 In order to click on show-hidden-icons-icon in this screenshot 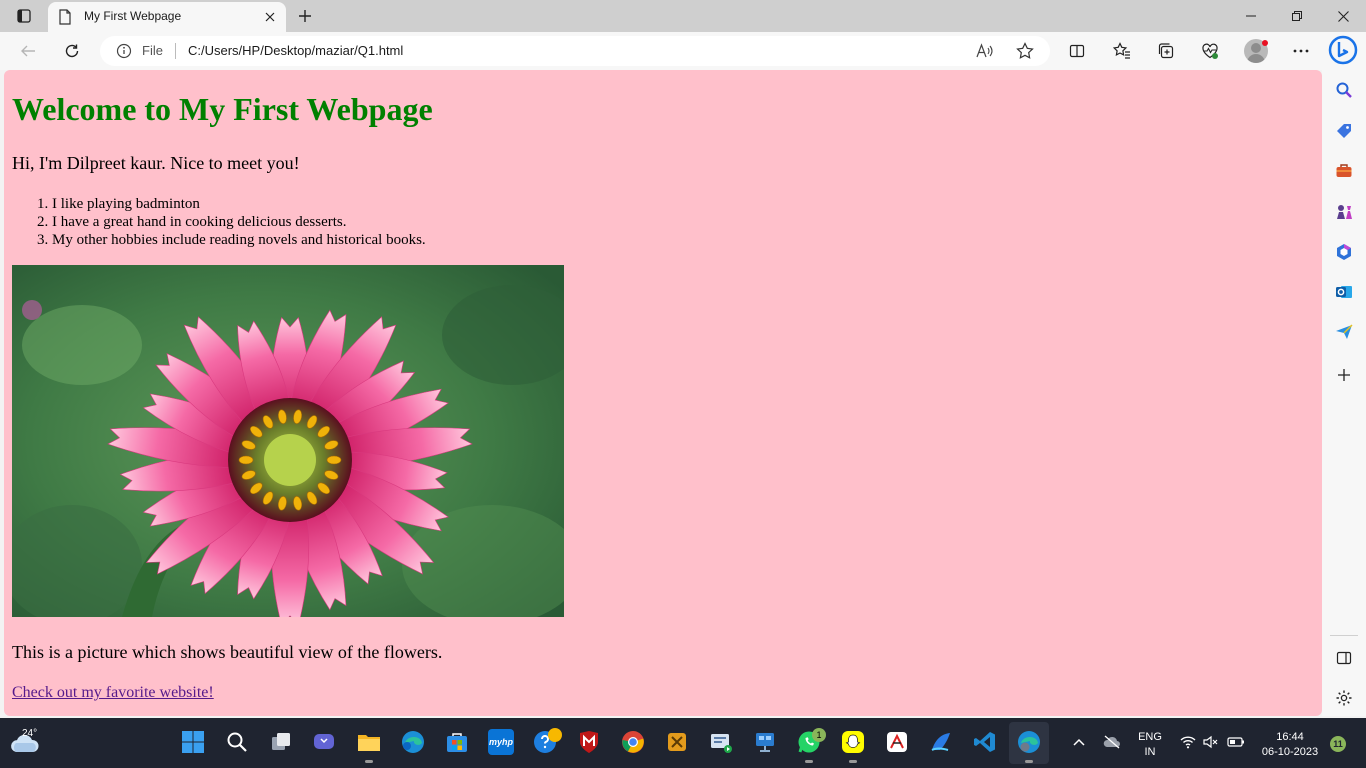, I will do `click(1079, 742)`.